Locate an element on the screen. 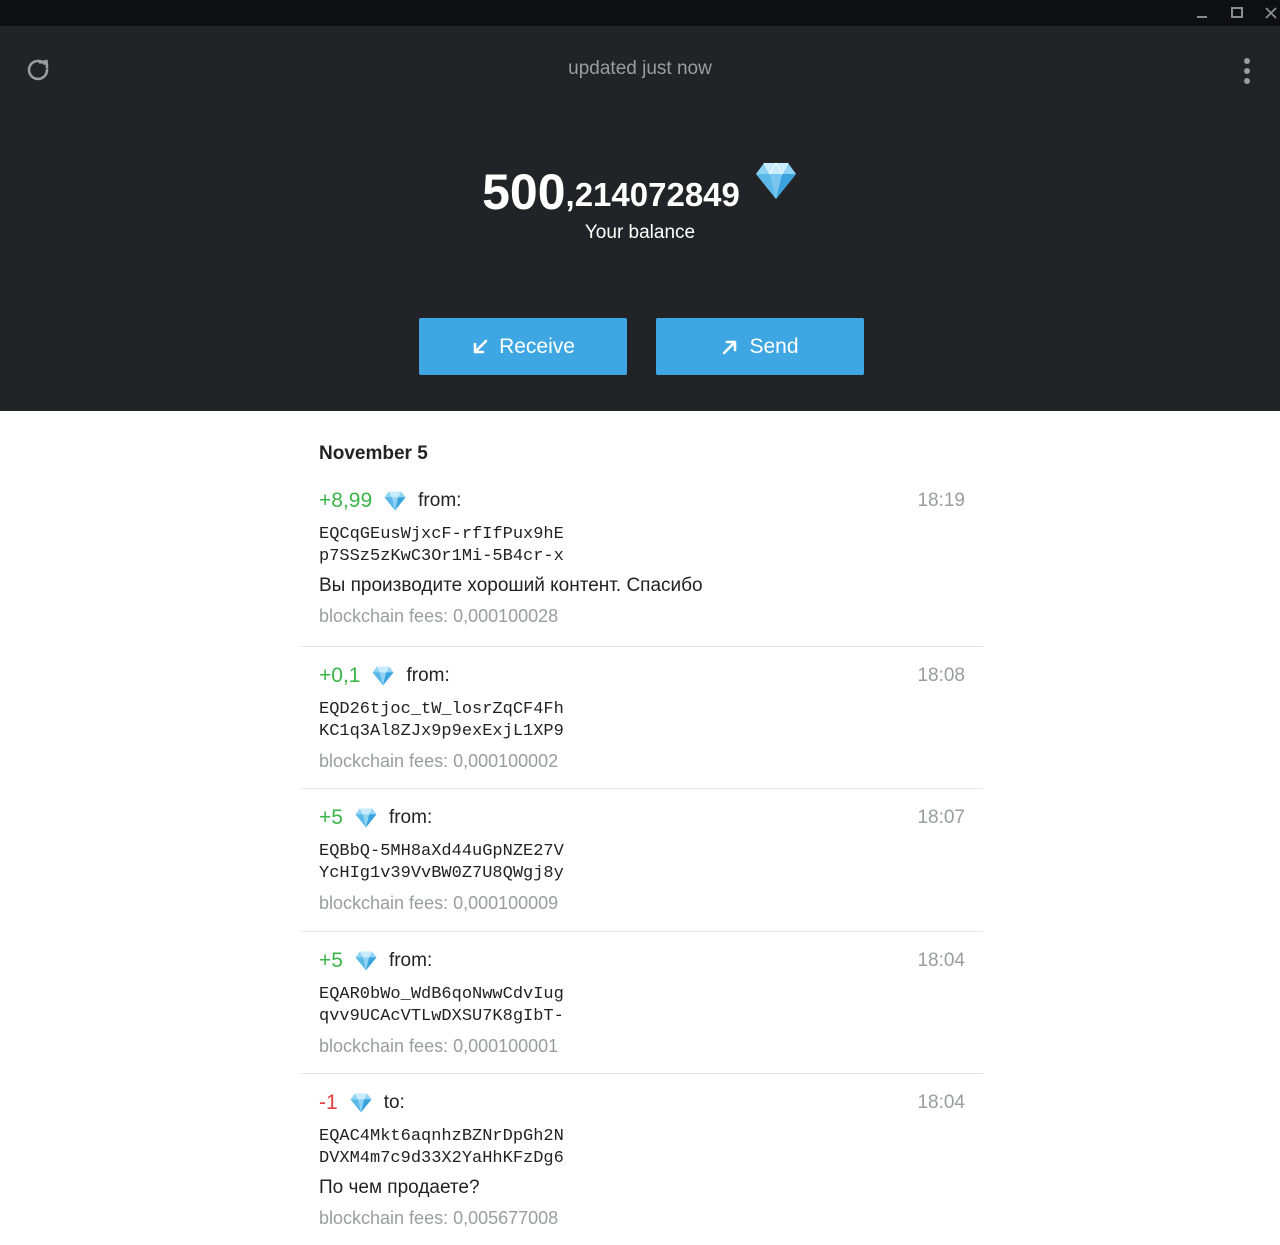  address-line-1: EQAR0bWo_WdB6qoNwwCdvIug is located at coordinates (441, 994).